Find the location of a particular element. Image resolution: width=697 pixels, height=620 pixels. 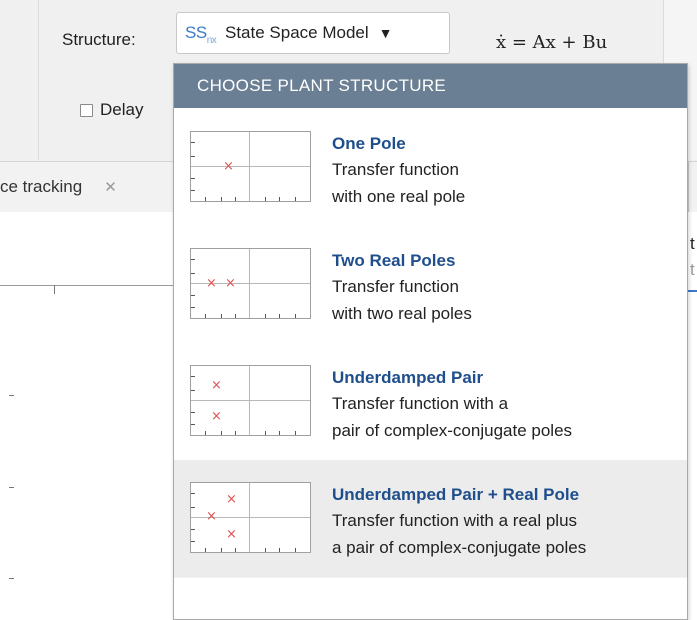

tab-label: ce tracking is located at coordinates (41, 186).